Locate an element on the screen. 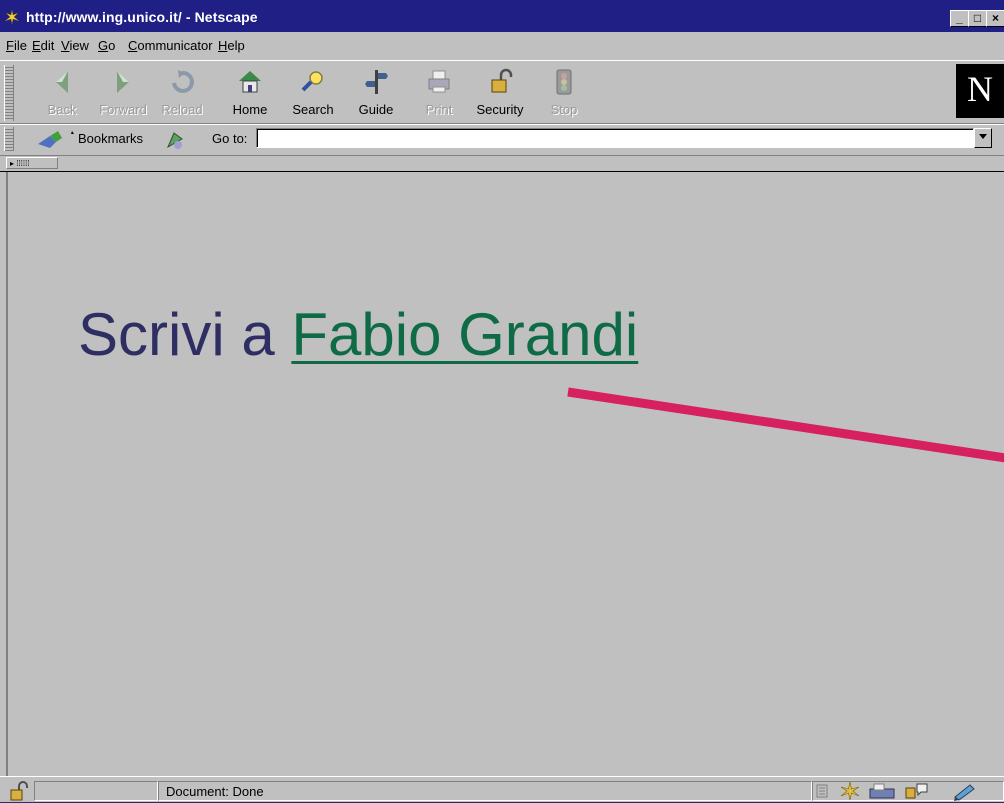 The image size is (1004, 803). home-button: Home is located at coordinates (250, 92).